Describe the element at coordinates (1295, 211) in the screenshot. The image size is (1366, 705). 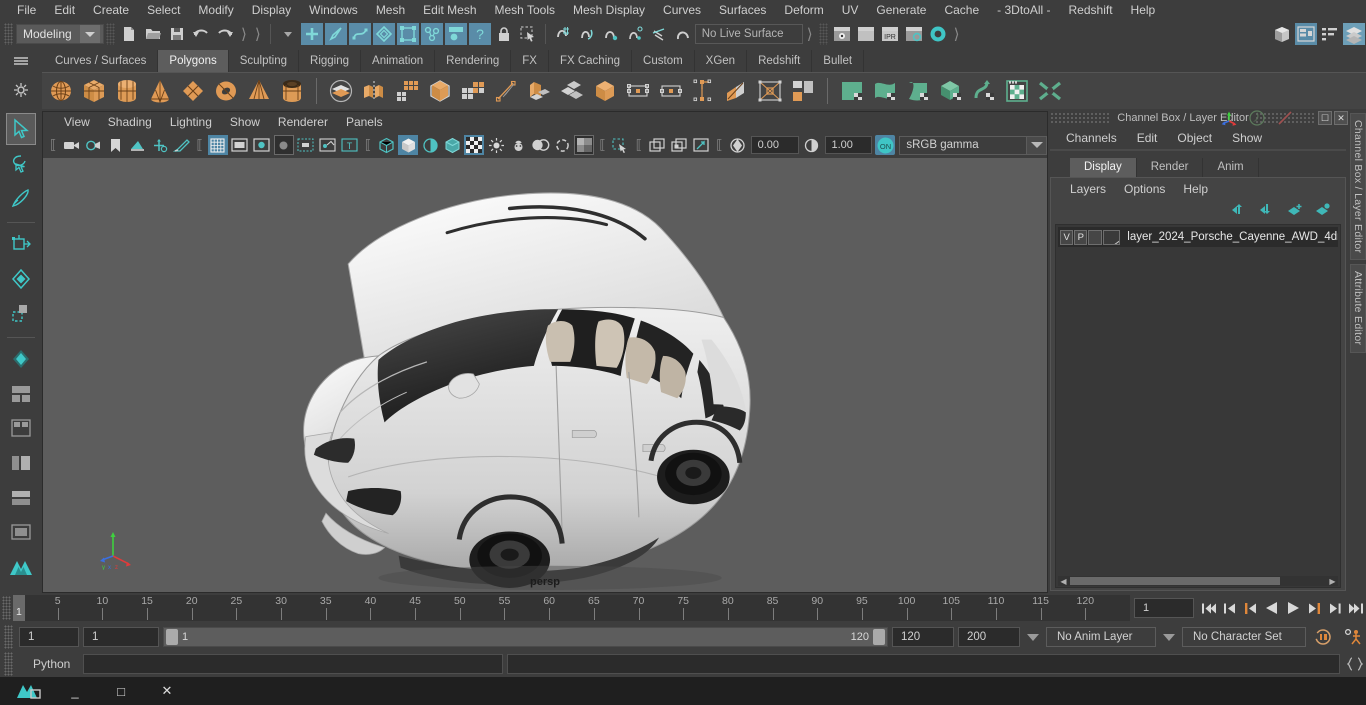
I see `create-new-layer-icon` at that location.